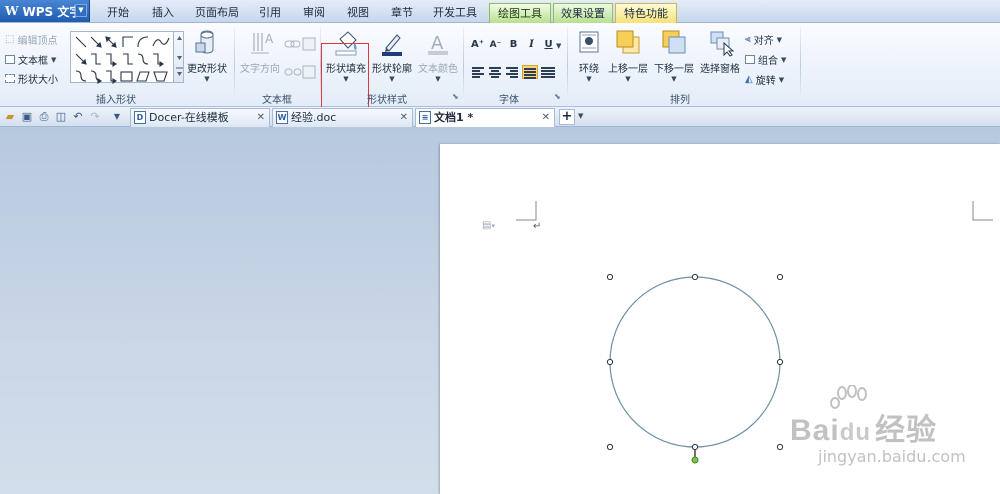 Image resolution: width=1000 pixels, height=494 pixels. I want to click on doc-tab-docer: D Docer-在线模板 ✕, so click(200, 117).